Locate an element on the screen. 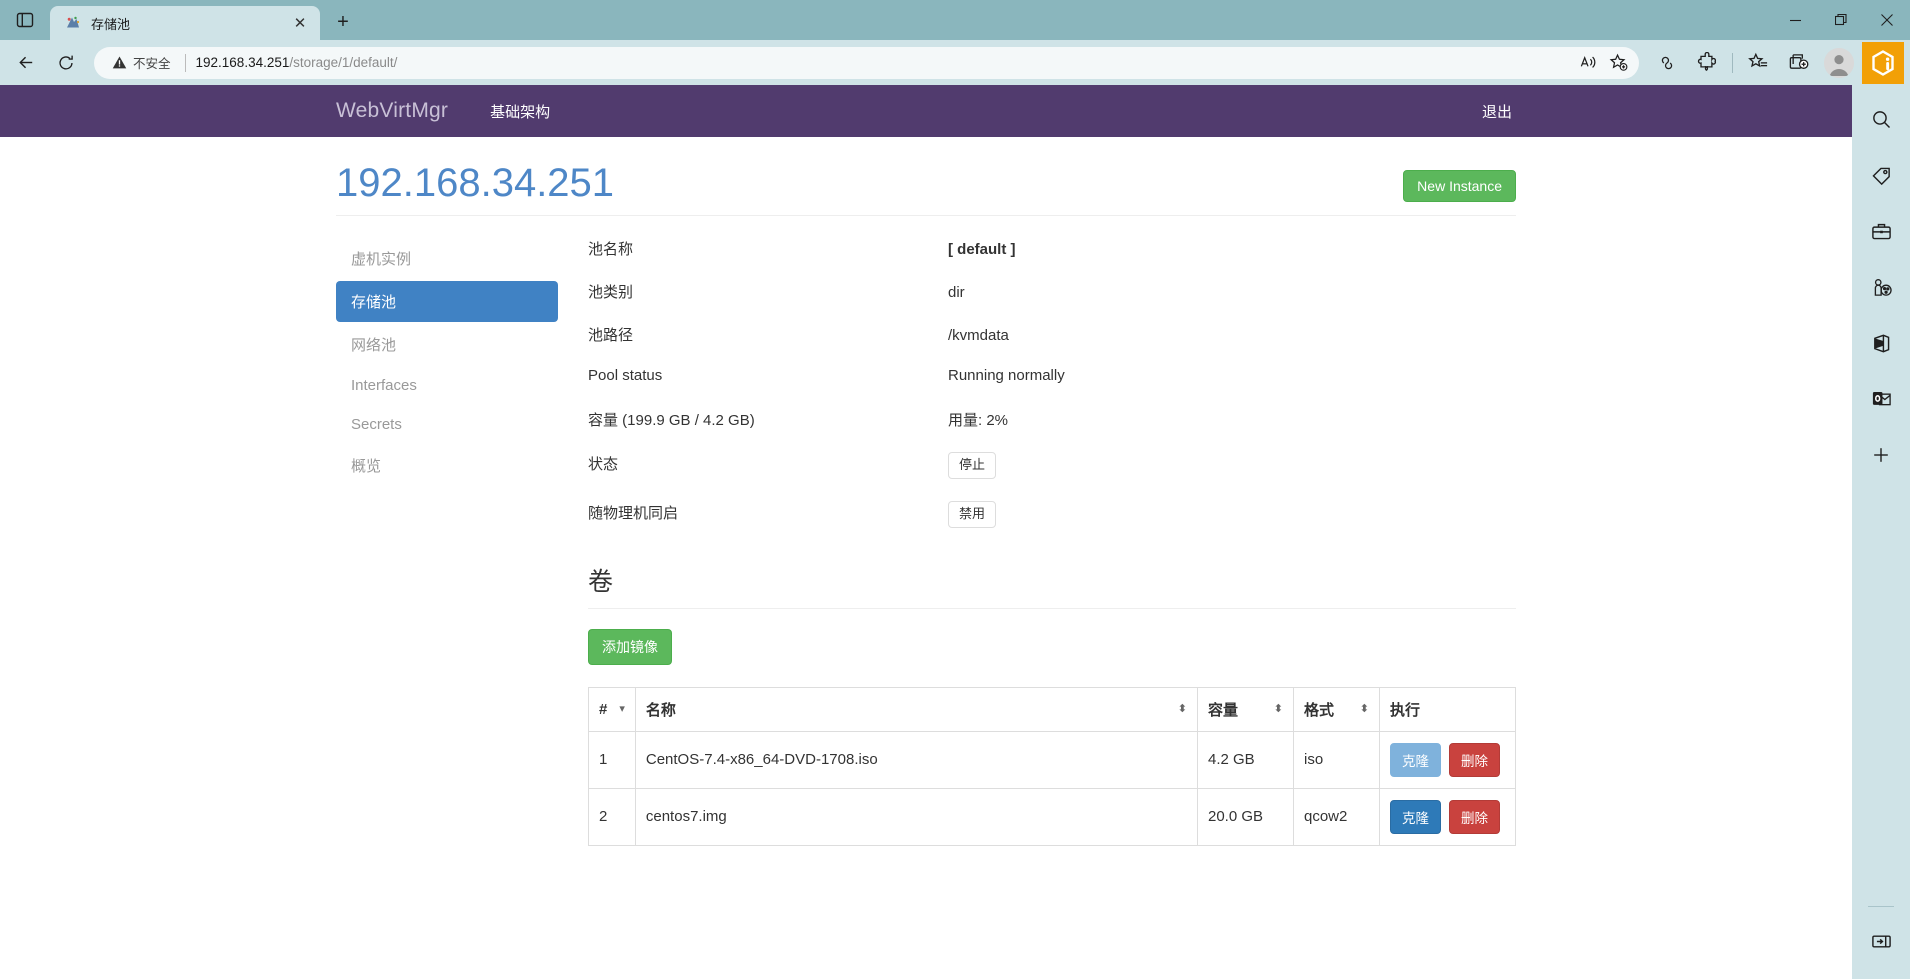  cell-capacity: 4.2 GB is located at coordinates (1245, 759).